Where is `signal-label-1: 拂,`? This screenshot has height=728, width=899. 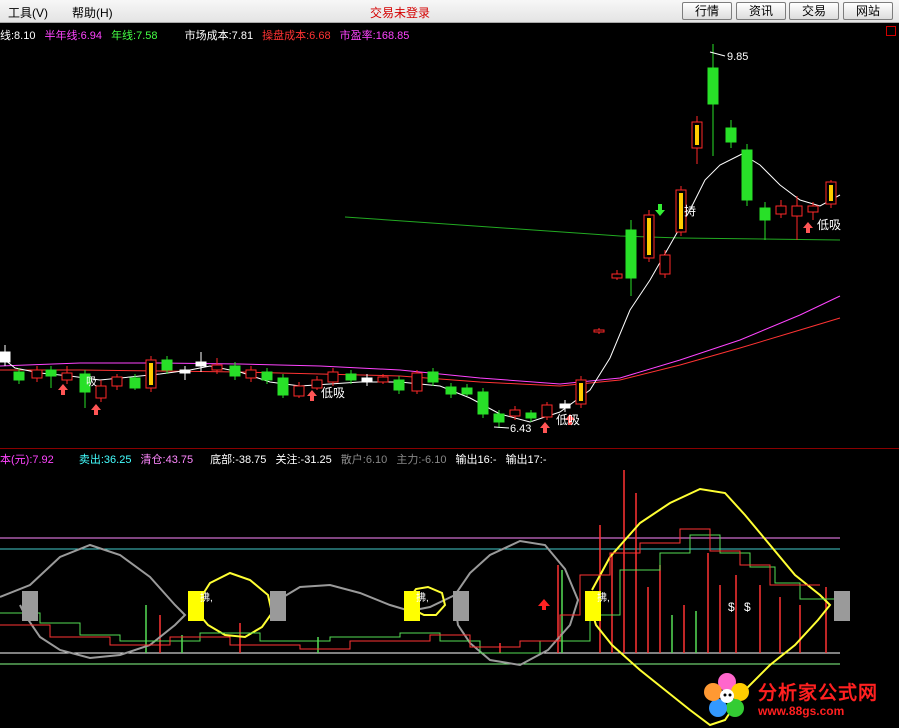 signal-label-1: 拂, is located at coordinates (206, 597).